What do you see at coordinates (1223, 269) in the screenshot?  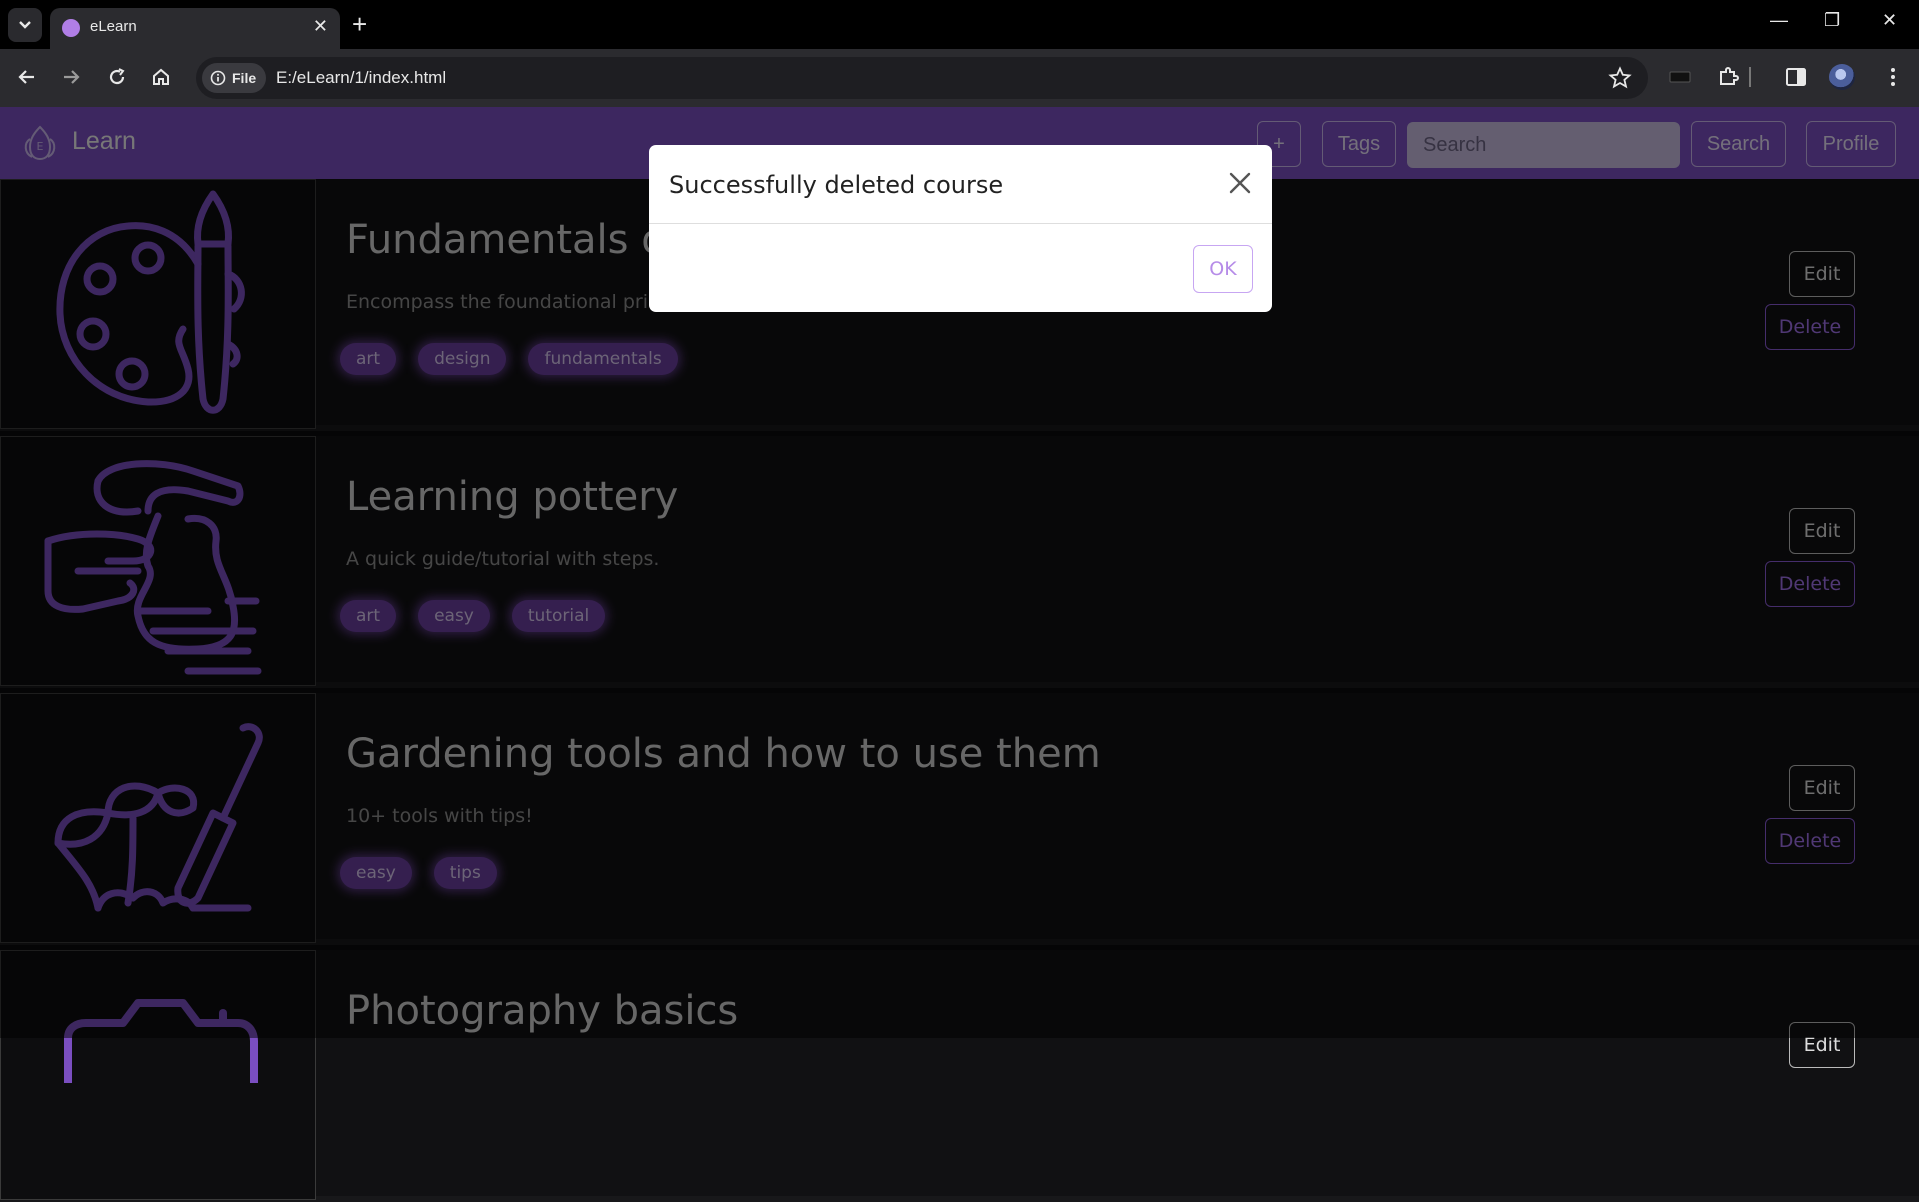 I see `ok-button: OK` at bounding box center [1223, 269].